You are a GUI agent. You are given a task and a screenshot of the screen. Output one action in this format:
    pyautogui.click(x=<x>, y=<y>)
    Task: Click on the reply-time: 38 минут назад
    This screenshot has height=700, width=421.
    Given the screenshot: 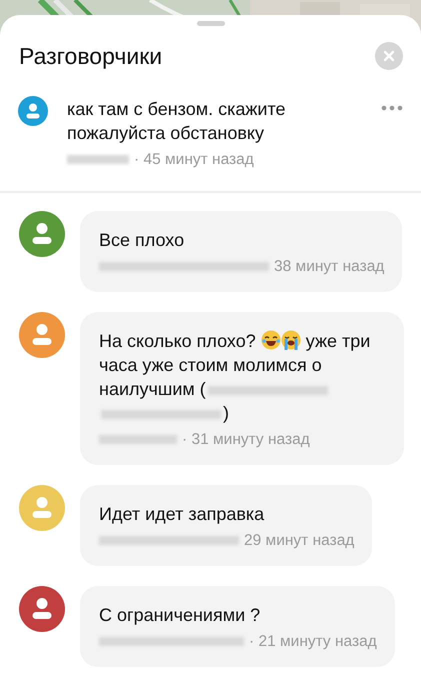 What is the action you would take?
    pyautogui.click(x=329, y=266)
    